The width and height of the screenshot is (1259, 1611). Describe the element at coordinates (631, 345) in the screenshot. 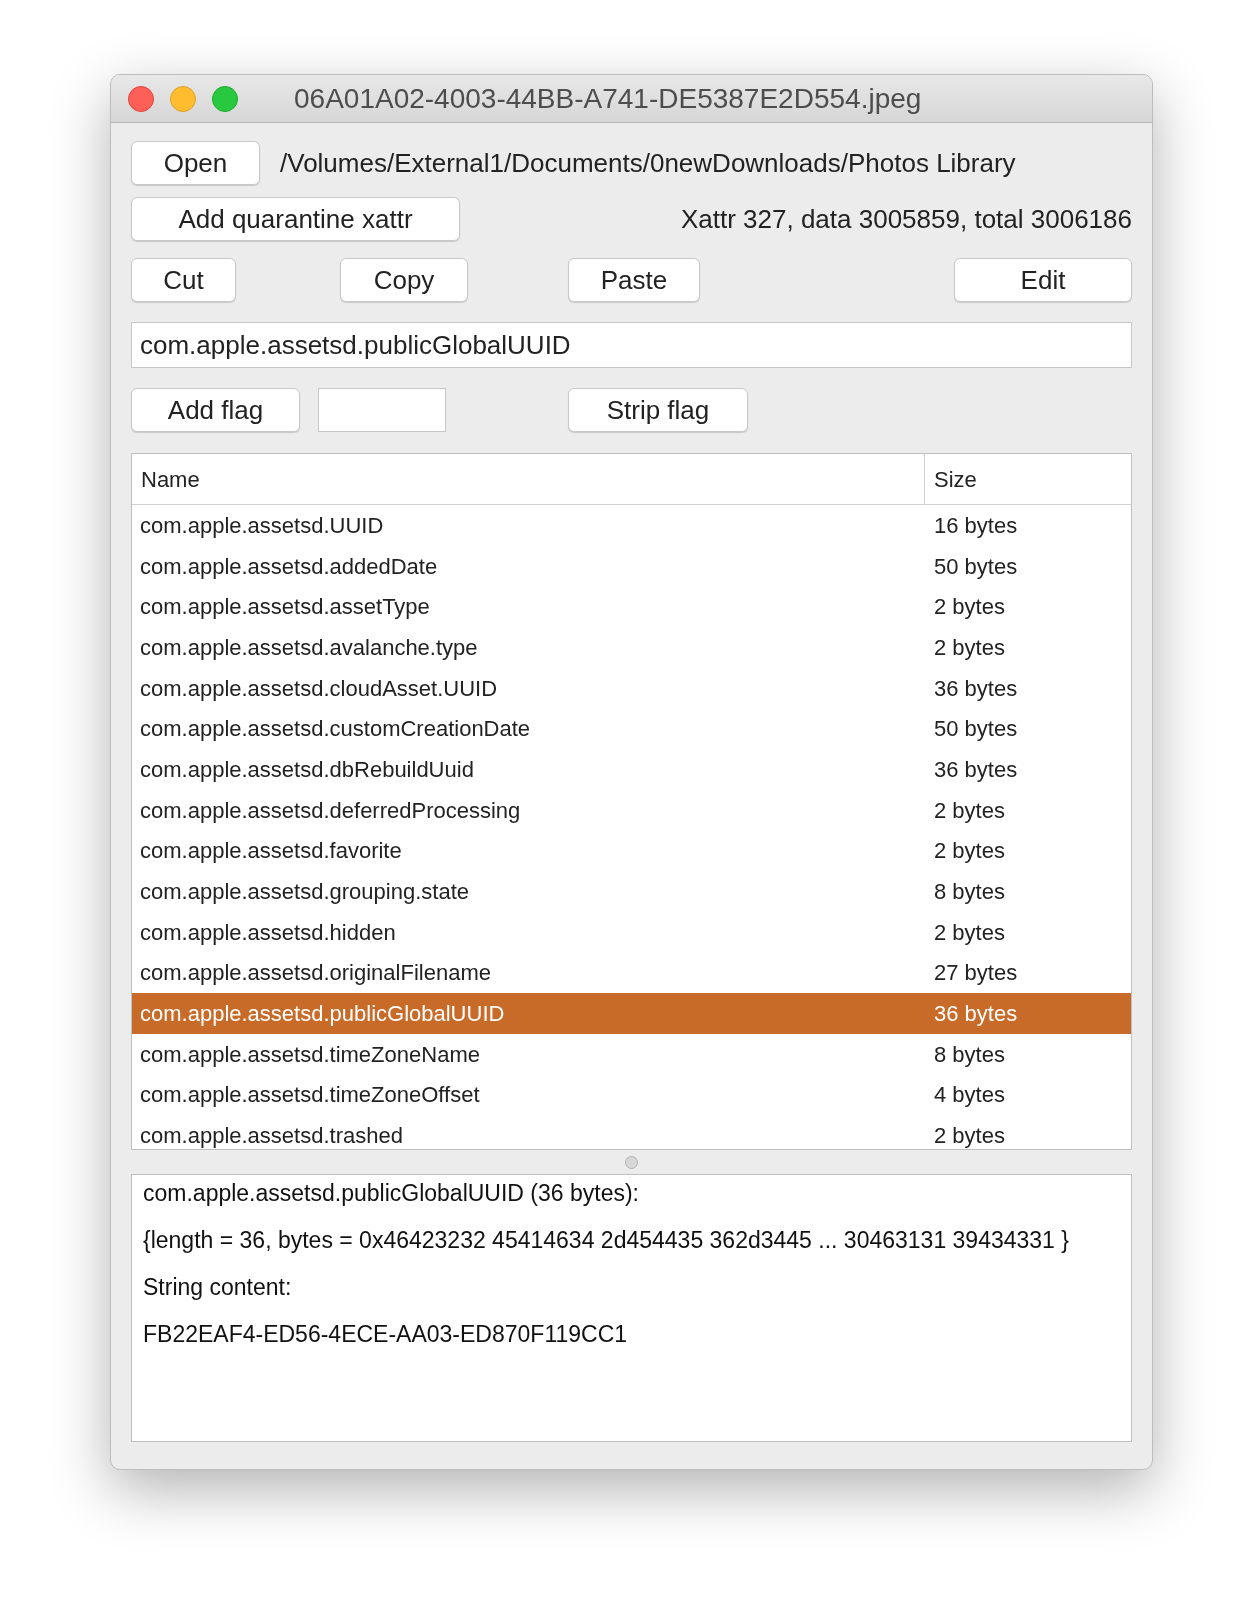

I see `attribute-name-field: com.apple.assetsd.publicGlobalUUID` at that location.